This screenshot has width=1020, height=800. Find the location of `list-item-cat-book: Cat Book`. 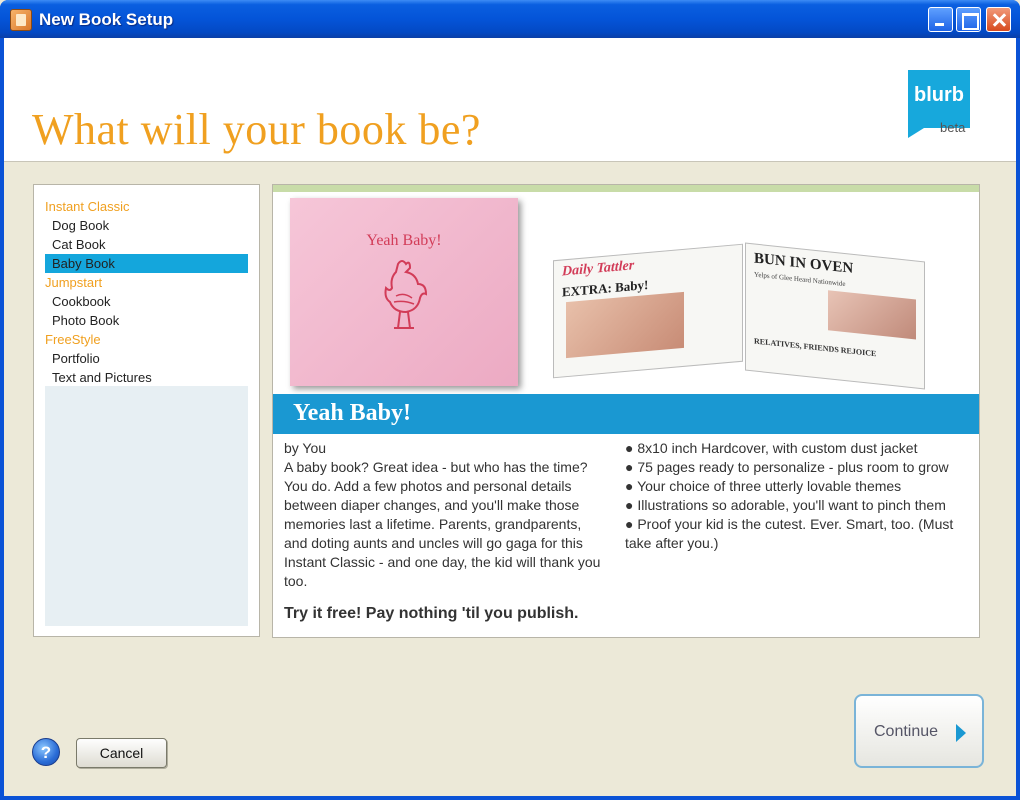

list-item-cat-book: Cat Book is located at coordinates (146, 244).